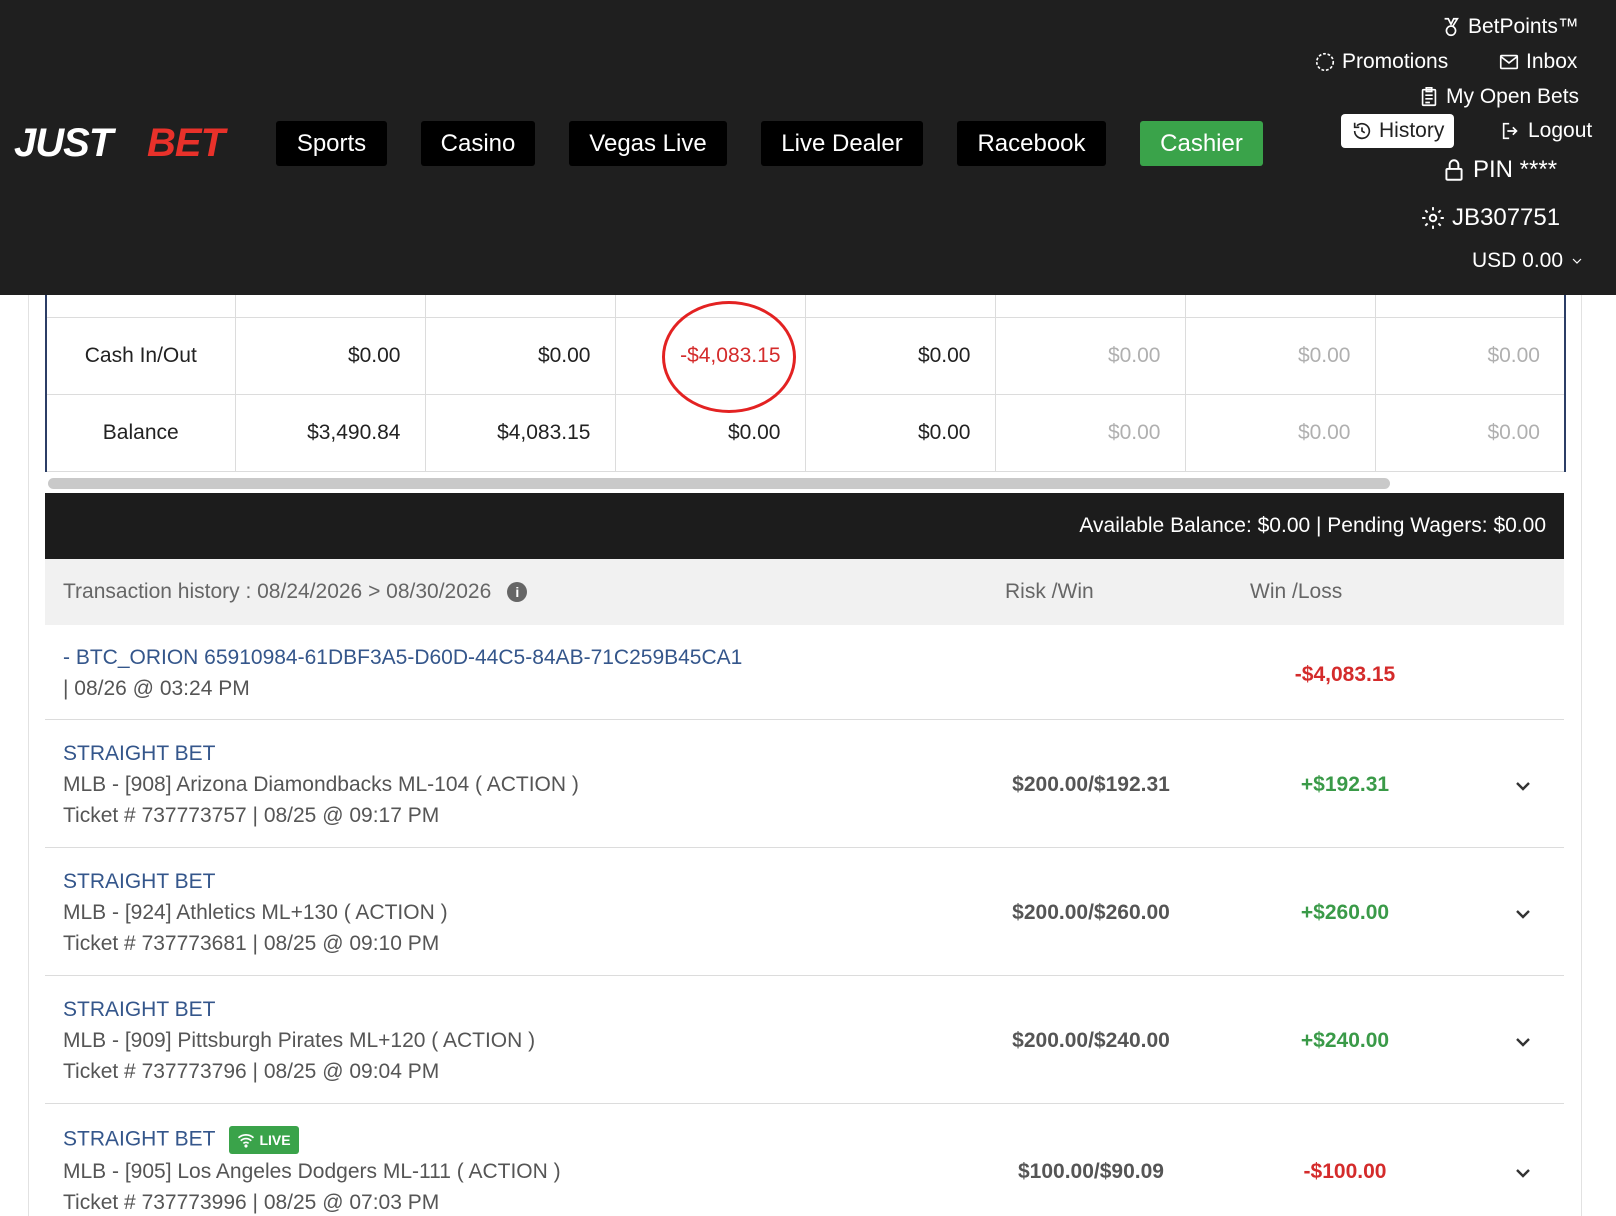 This screenshot has height=1216, width=1616. Describe the element at coordinates (648, 143) in the screenshot. I see `nav-vegas-live: Vegas Live` at that location.